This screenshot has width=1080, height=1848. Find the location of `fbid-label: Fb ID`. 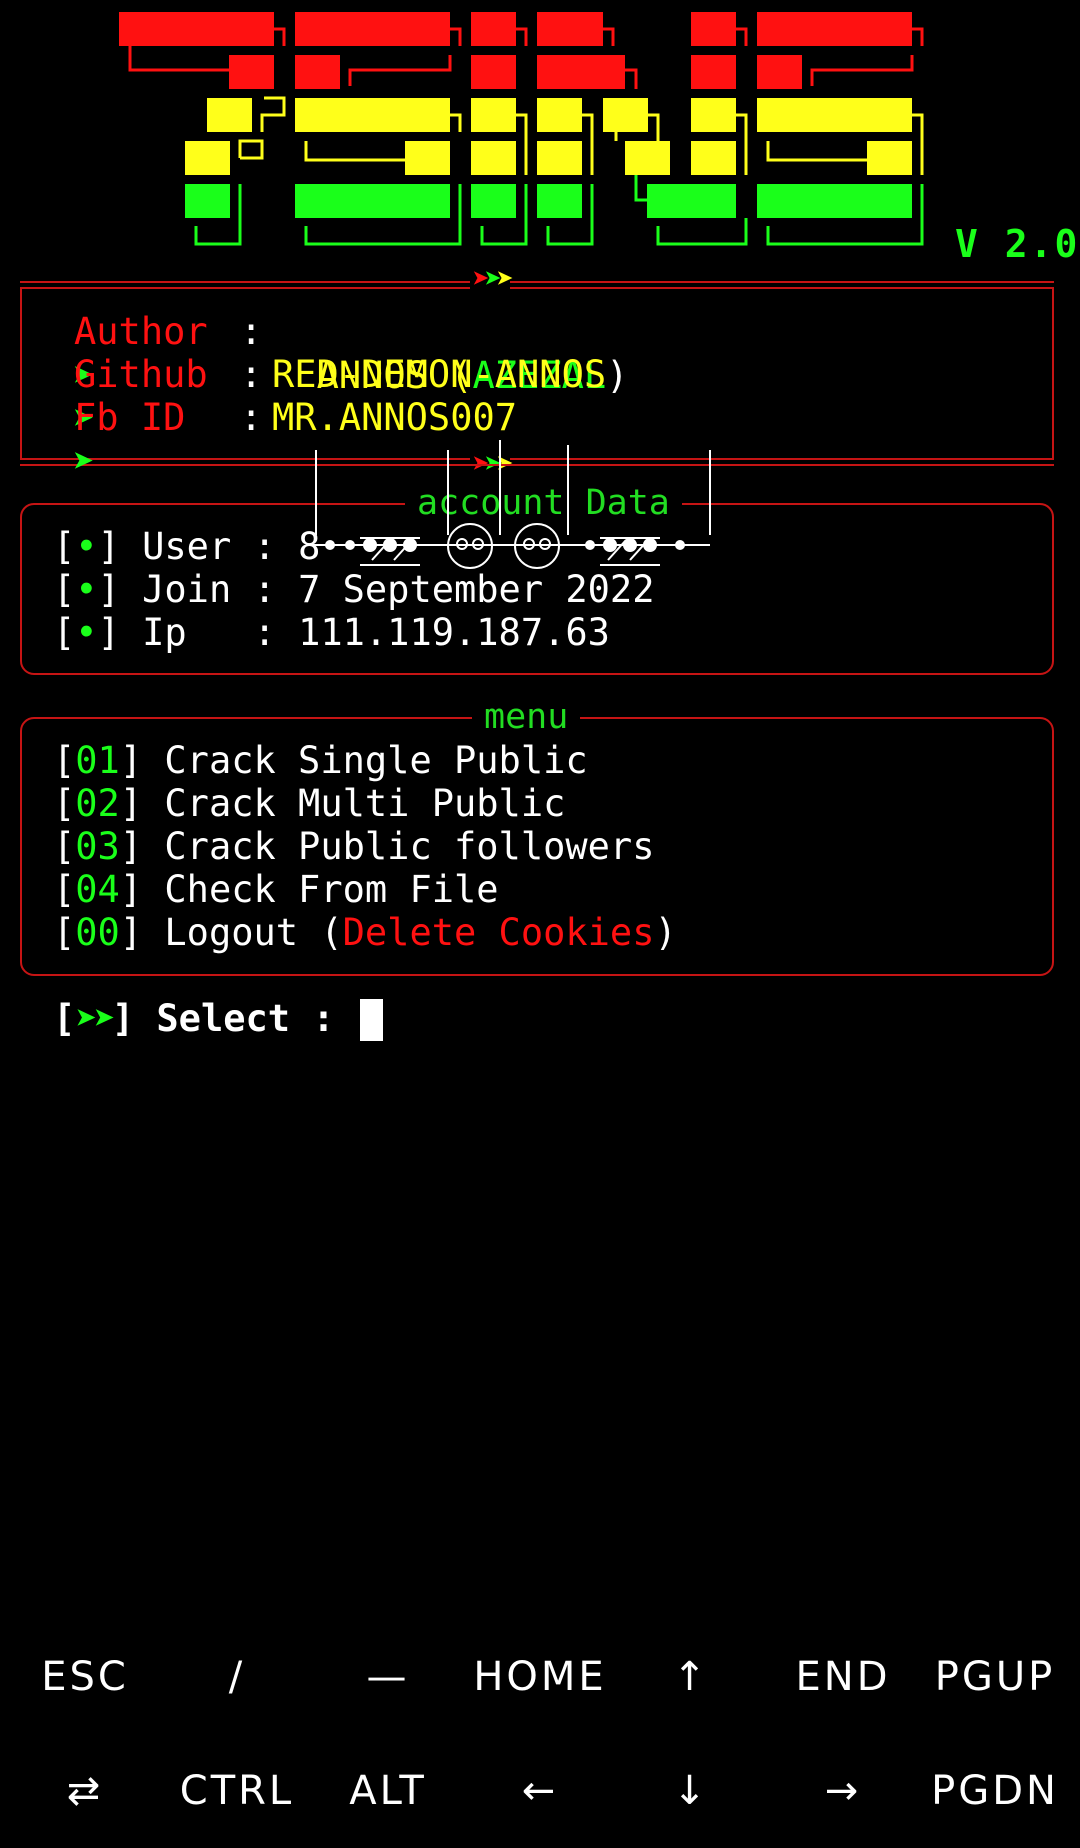

fbid-label: Fb ID is located at coordinates (130, 417).